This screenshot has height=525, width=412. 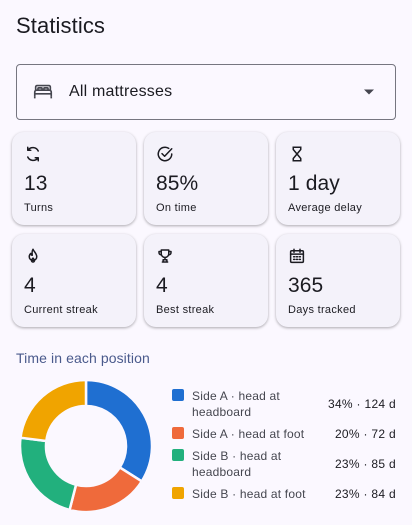 What do you see at coordinates (83, 358) in the screenshot?
I see `section-title: Time in each position` at bounding box center [83, 358].